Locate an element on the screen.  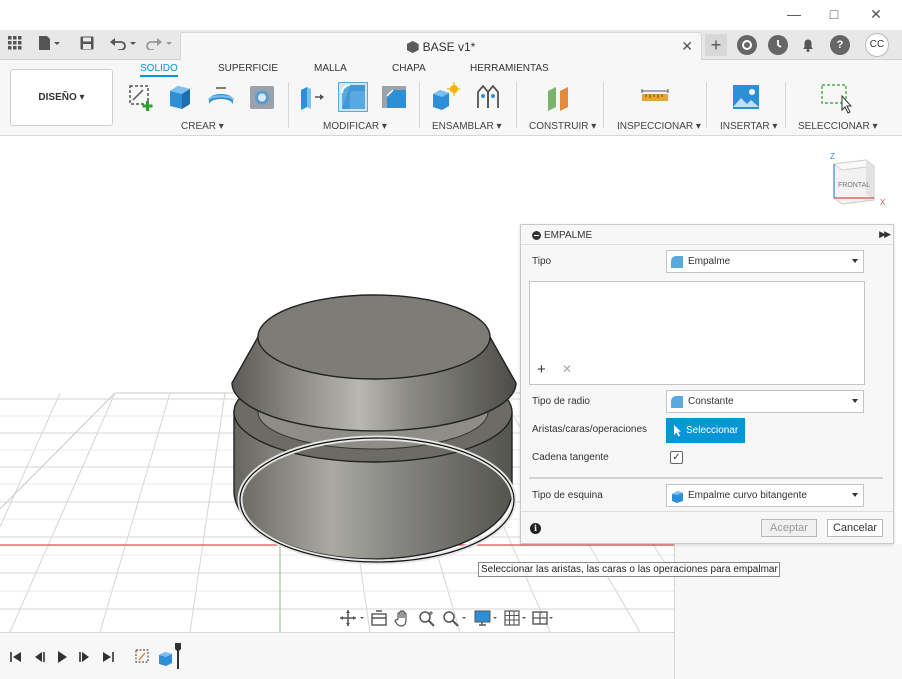
maximize-icon: □ is located at coordinates (834, 14).